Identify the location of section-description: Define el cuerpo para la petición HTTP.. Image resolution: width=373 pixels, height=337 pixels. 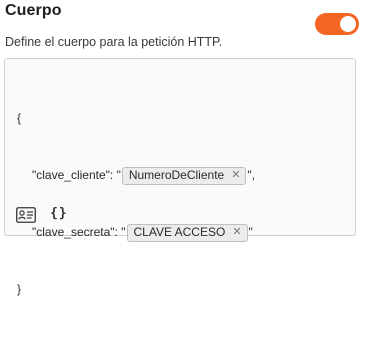
(114, 42).